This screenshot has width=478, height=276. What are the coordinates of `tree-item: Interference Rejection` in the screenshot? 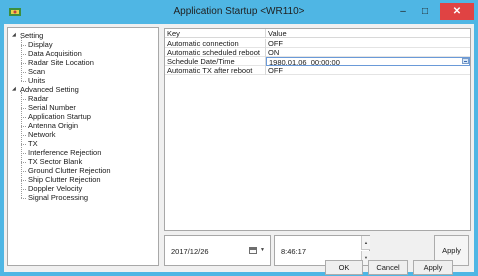 It's located at (64, 152).